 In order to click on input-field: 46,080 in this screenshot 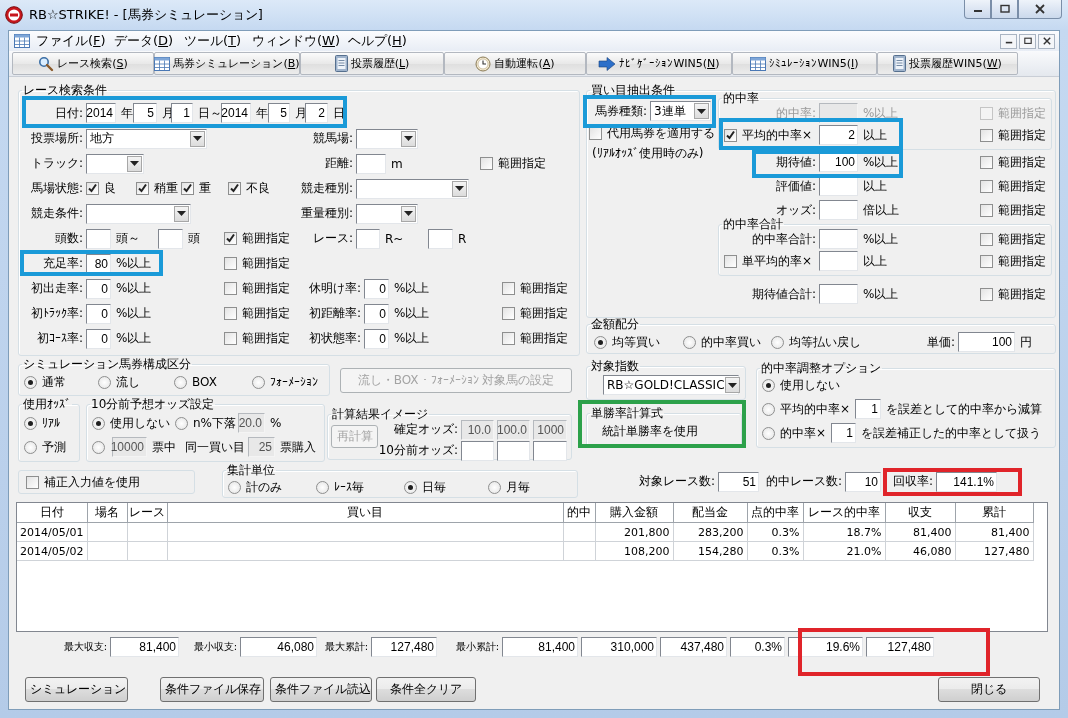, I will do `click(278, 647)`.